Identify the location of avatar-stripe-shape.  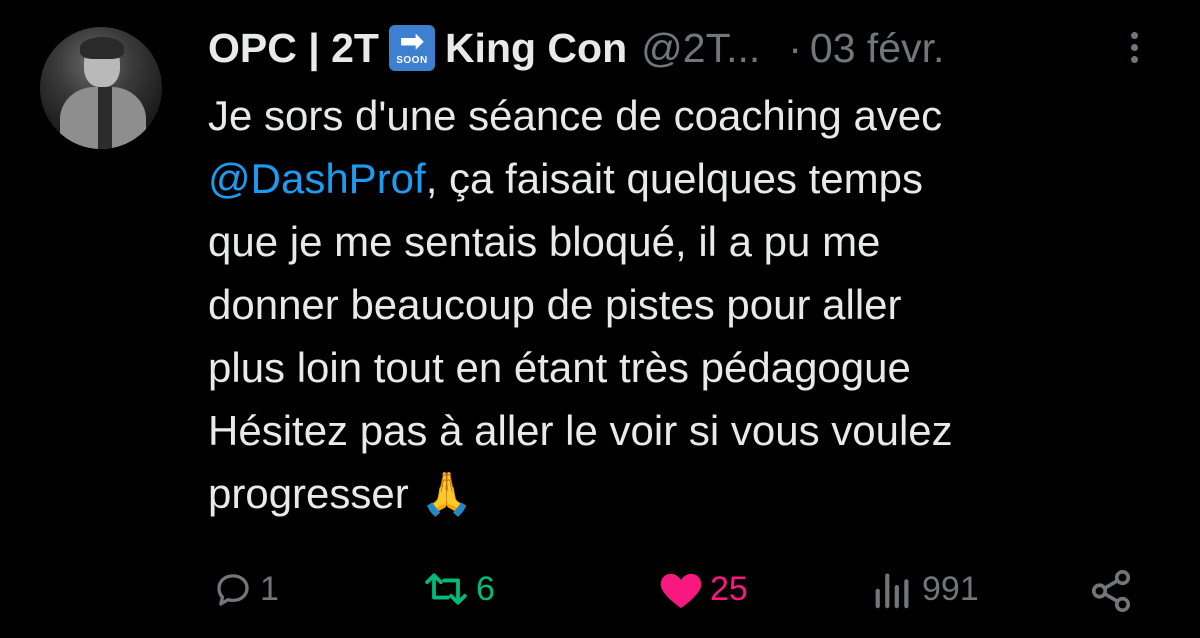
(105, 118).